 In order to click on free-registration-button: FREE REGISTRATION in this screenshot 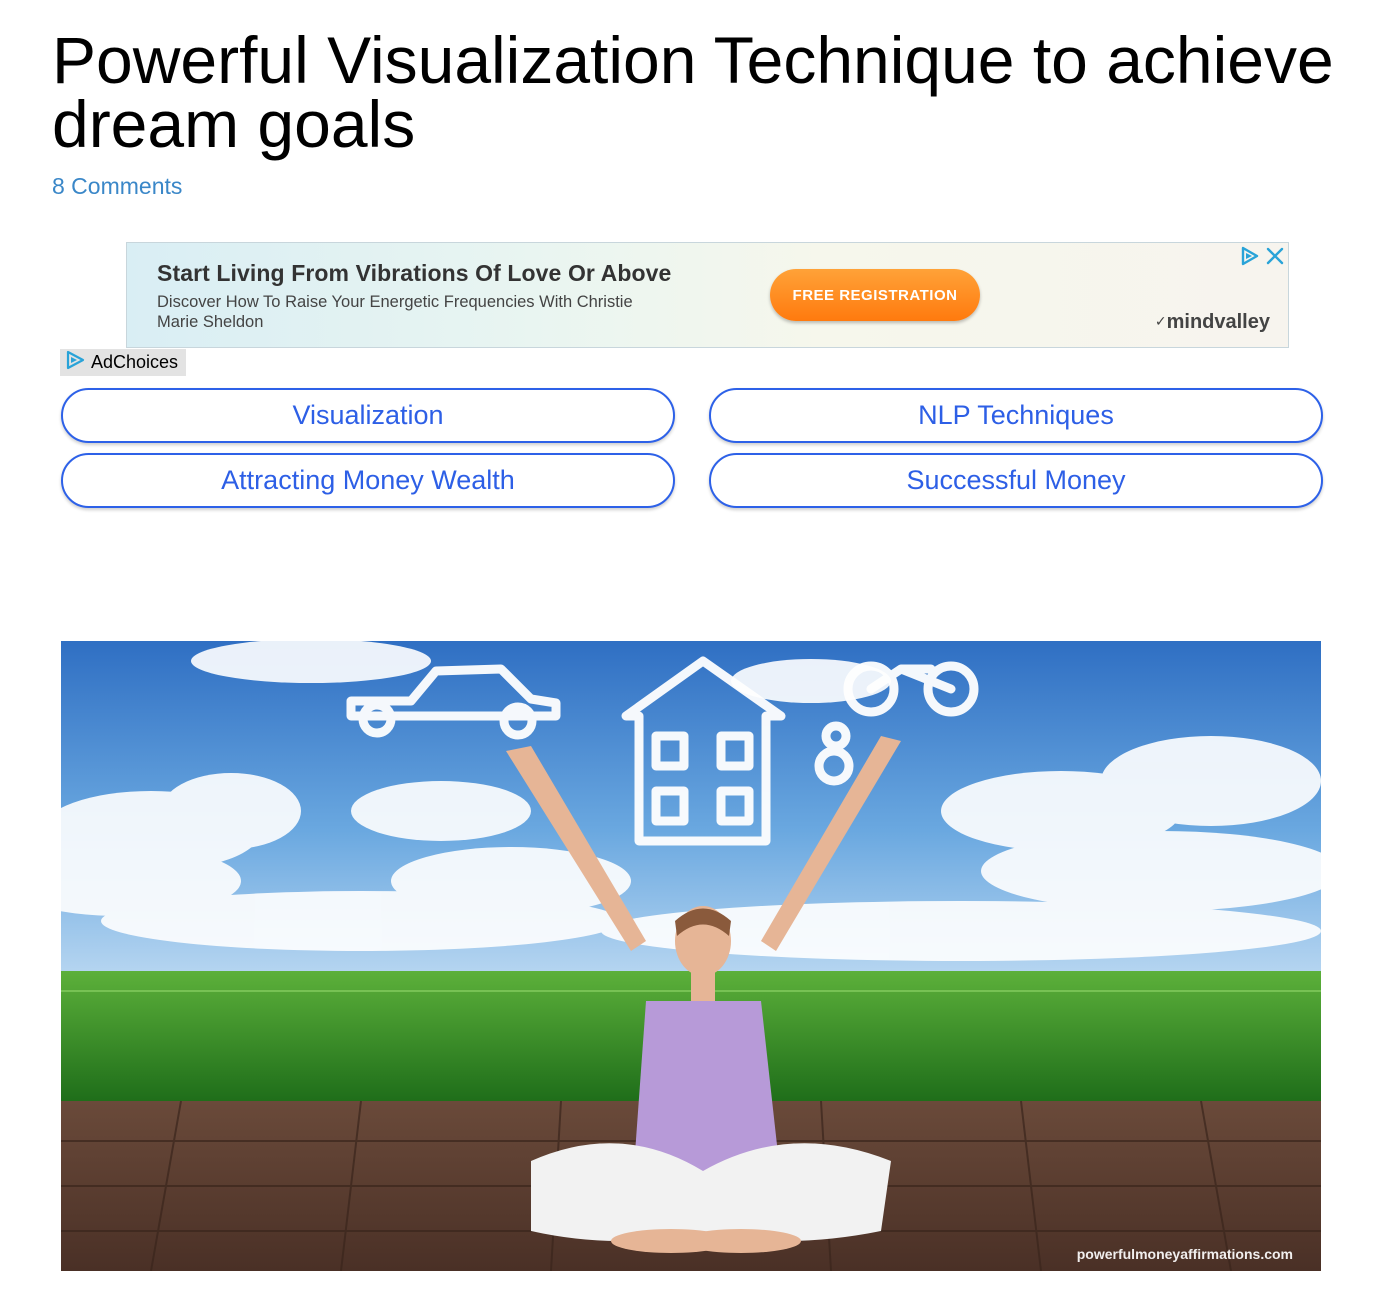, I will do `click(875, 295)`.